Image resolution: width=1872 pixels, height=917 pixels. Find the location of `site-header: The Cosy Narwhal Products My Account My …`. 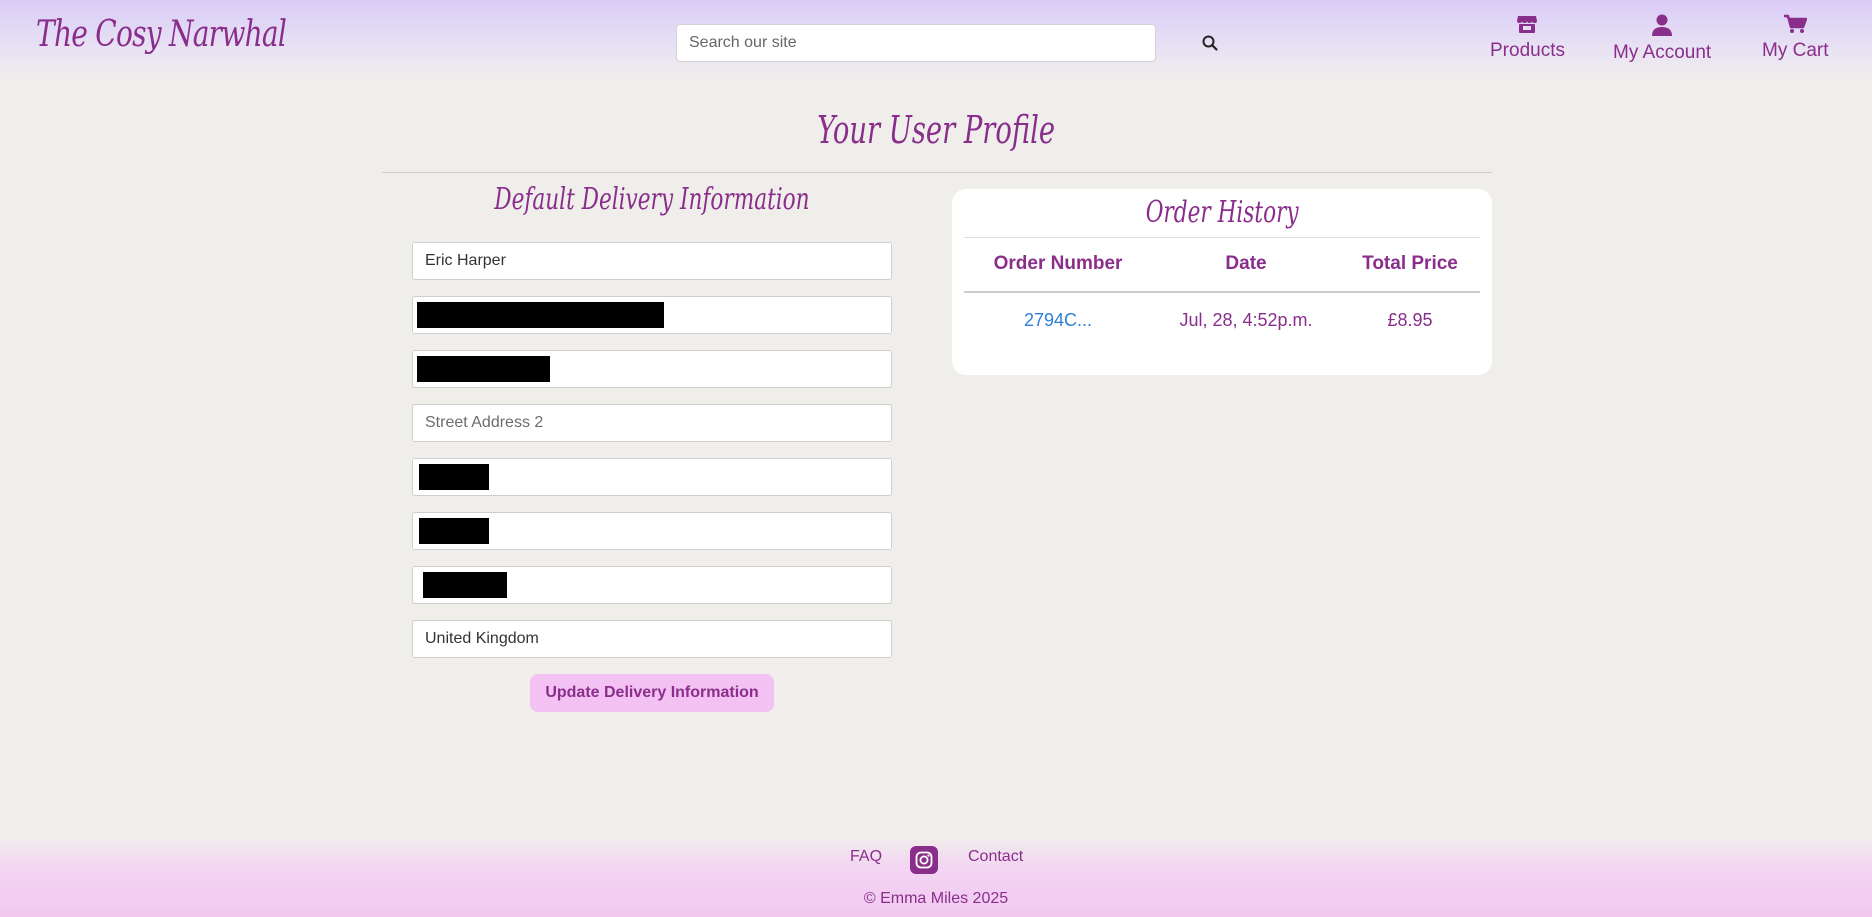

site-header: The Cosy Narwhal Products My Account My … is located at coordinates (936, 42).